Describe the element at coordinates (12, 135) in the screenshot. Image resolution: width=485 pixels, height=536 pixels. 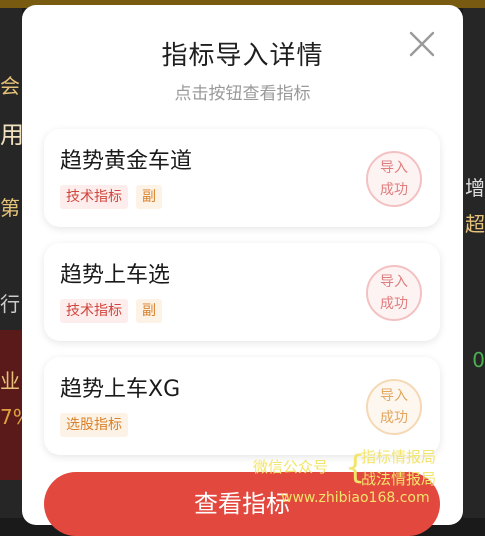
I see `background-text: 用` at that location.